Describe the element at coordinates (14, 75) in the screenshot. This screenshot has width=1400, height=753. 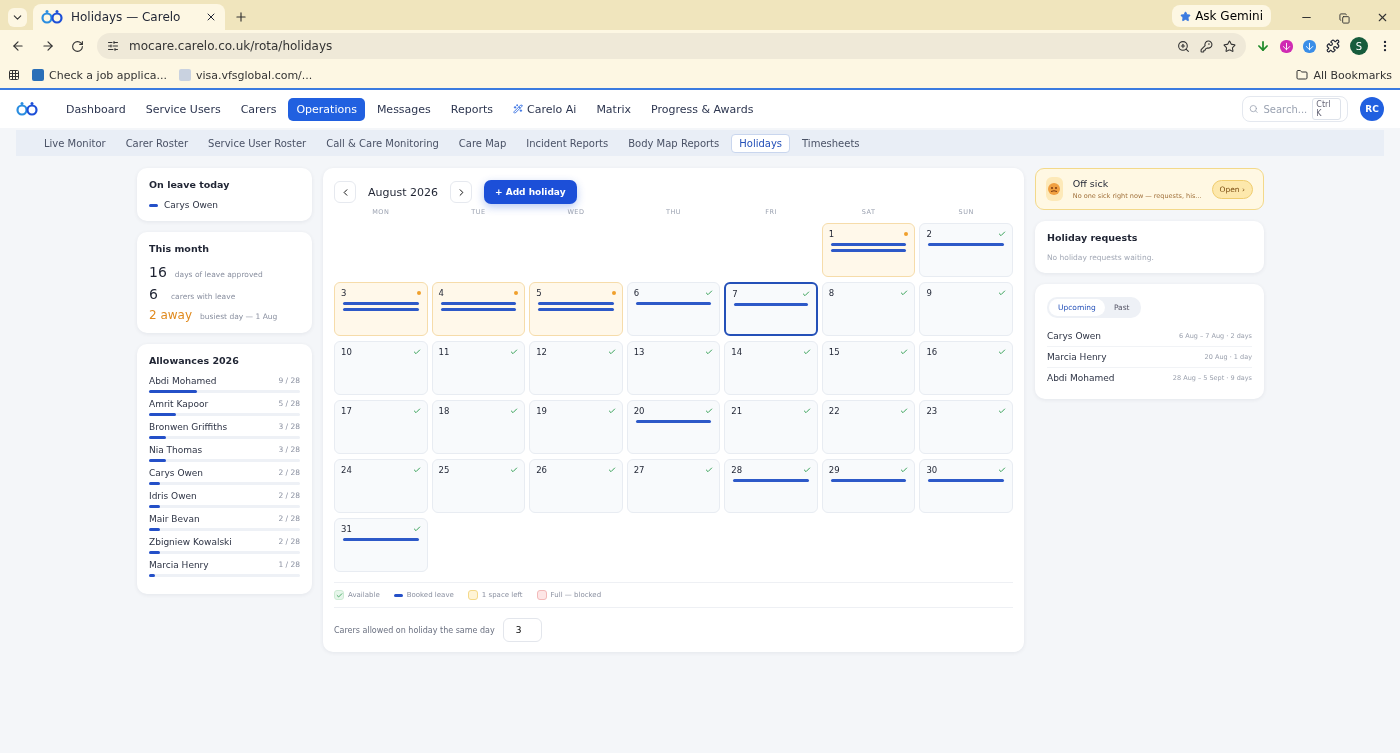
I see `apps-icon` at that location.